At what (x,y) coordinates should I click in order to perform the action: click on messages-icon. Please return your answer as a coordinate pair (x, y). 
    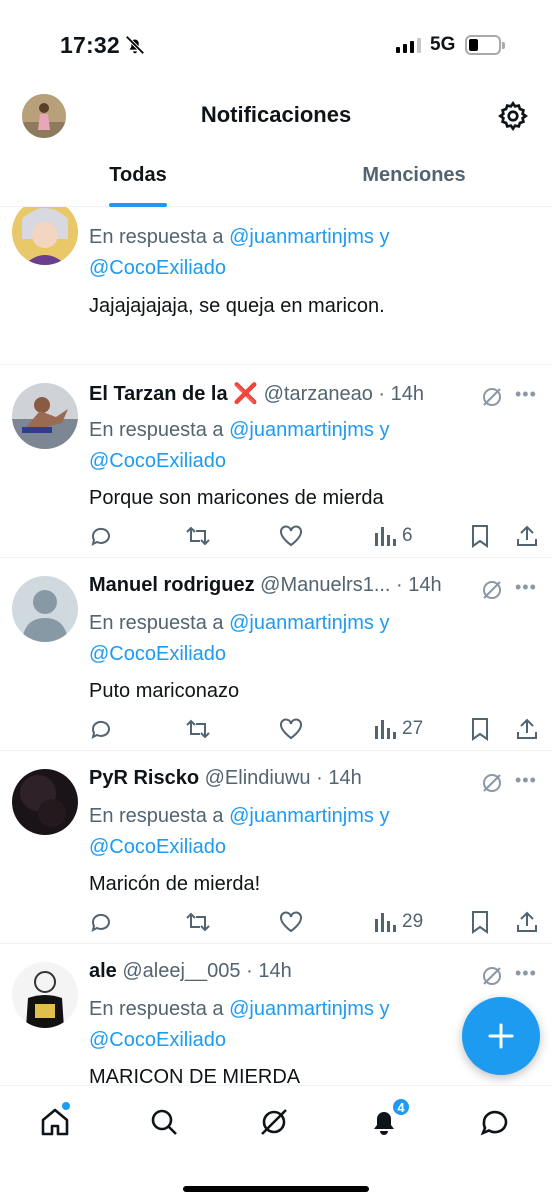
    Looking at the image, I should click on (494, 1123).